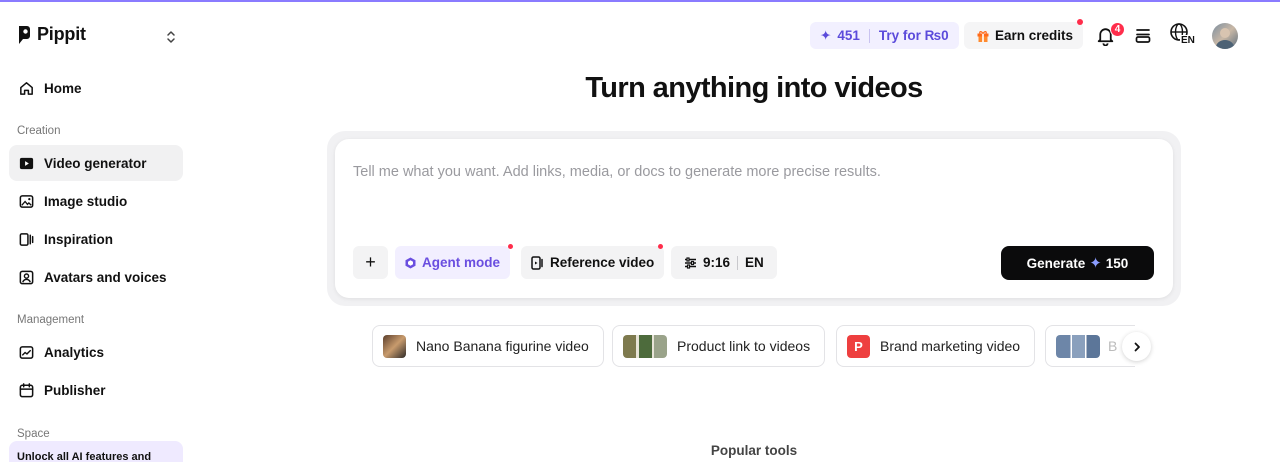  What do you see at coordinates (39, 131) in the screenshot?
I see `section-label-creation: Creation` at bounding box center [39, 131].